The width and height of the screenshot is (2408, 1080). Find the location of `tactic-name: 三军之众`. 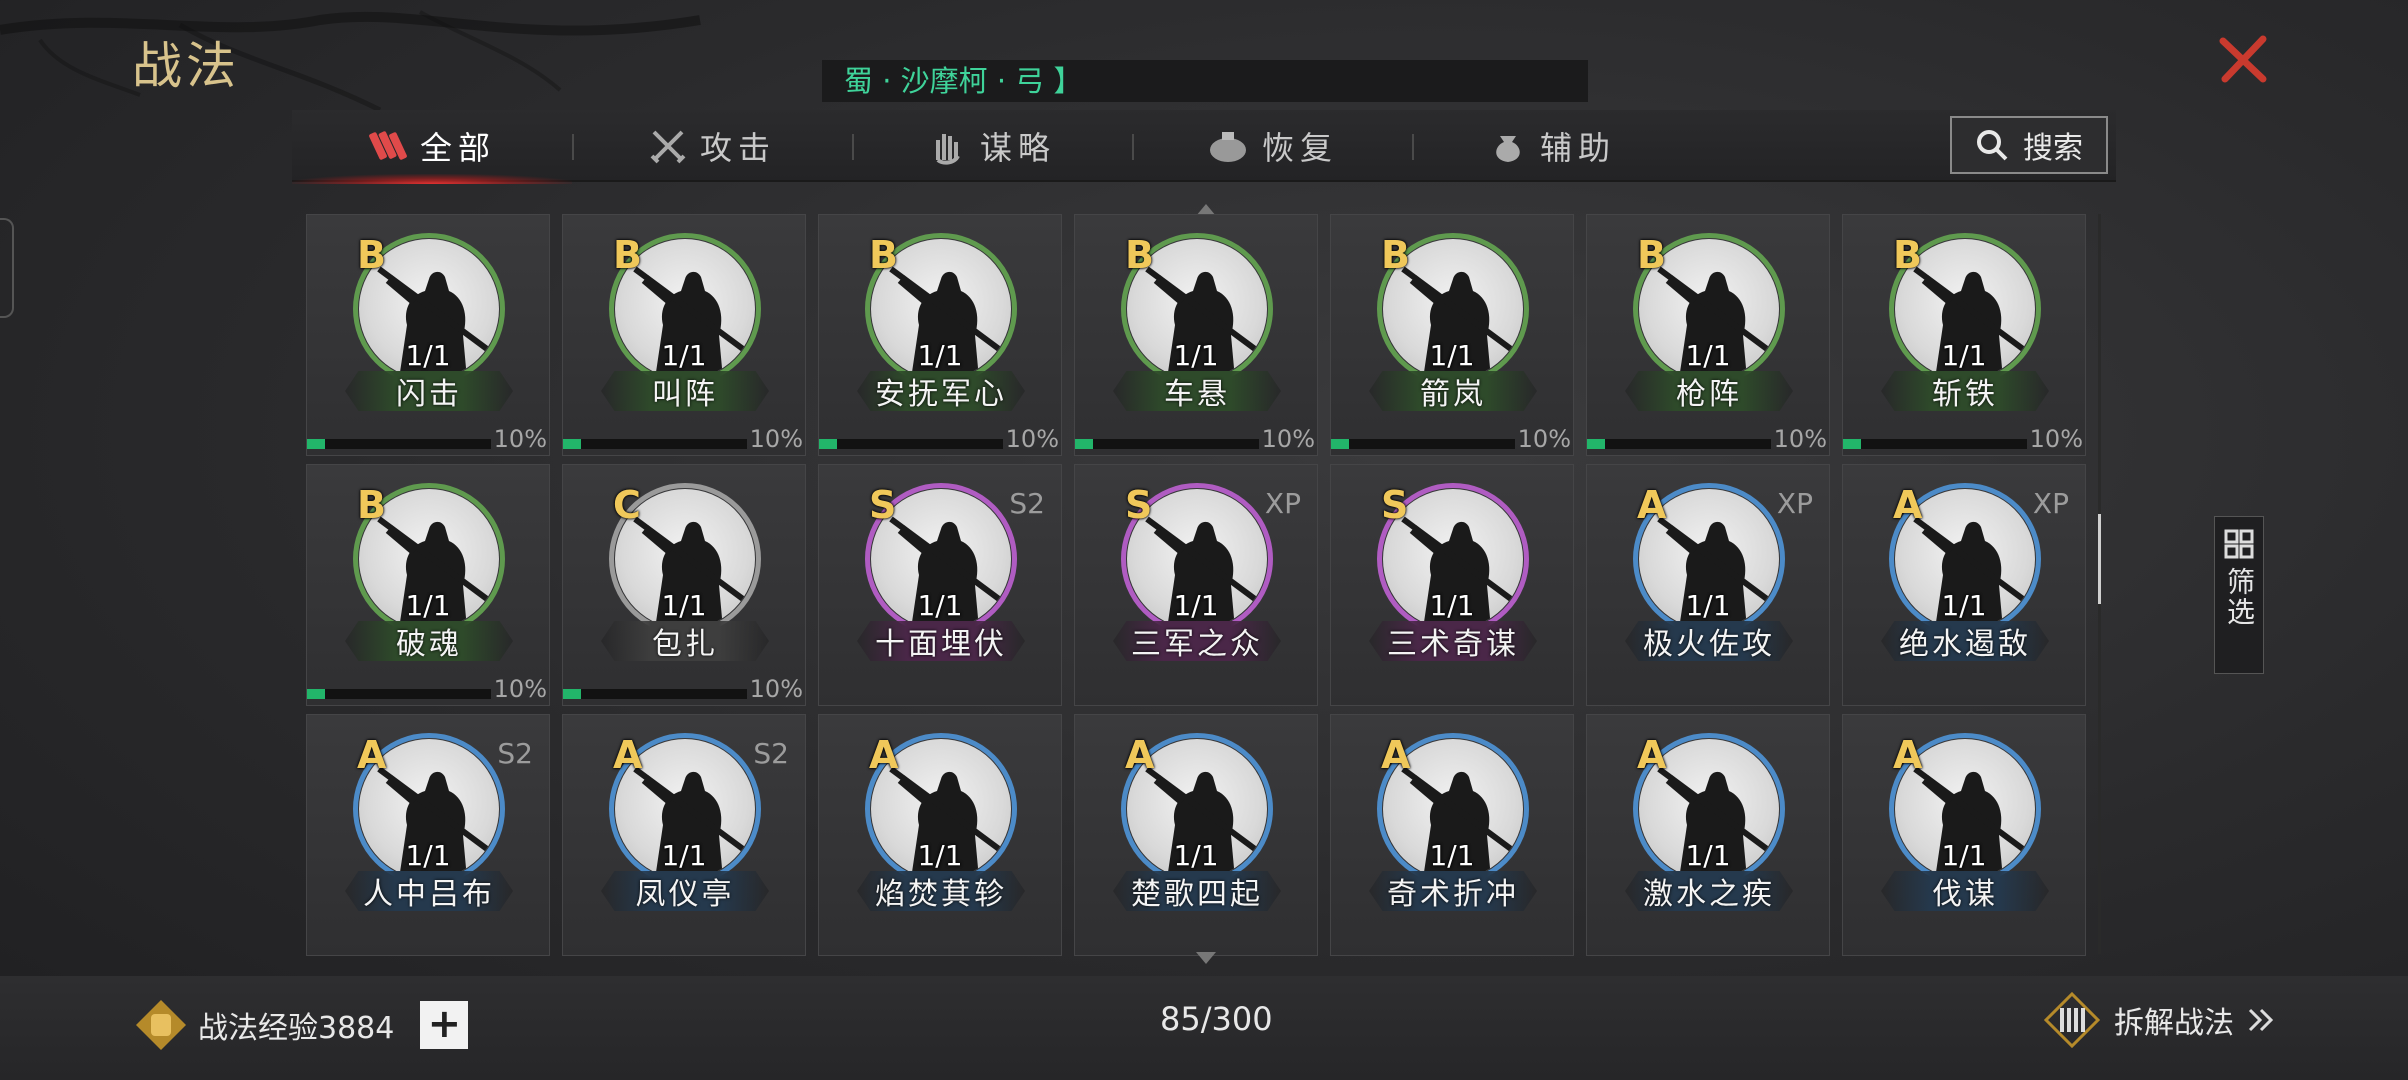

tactic-name: 三军之众 is located at coordinates (1197, 641).